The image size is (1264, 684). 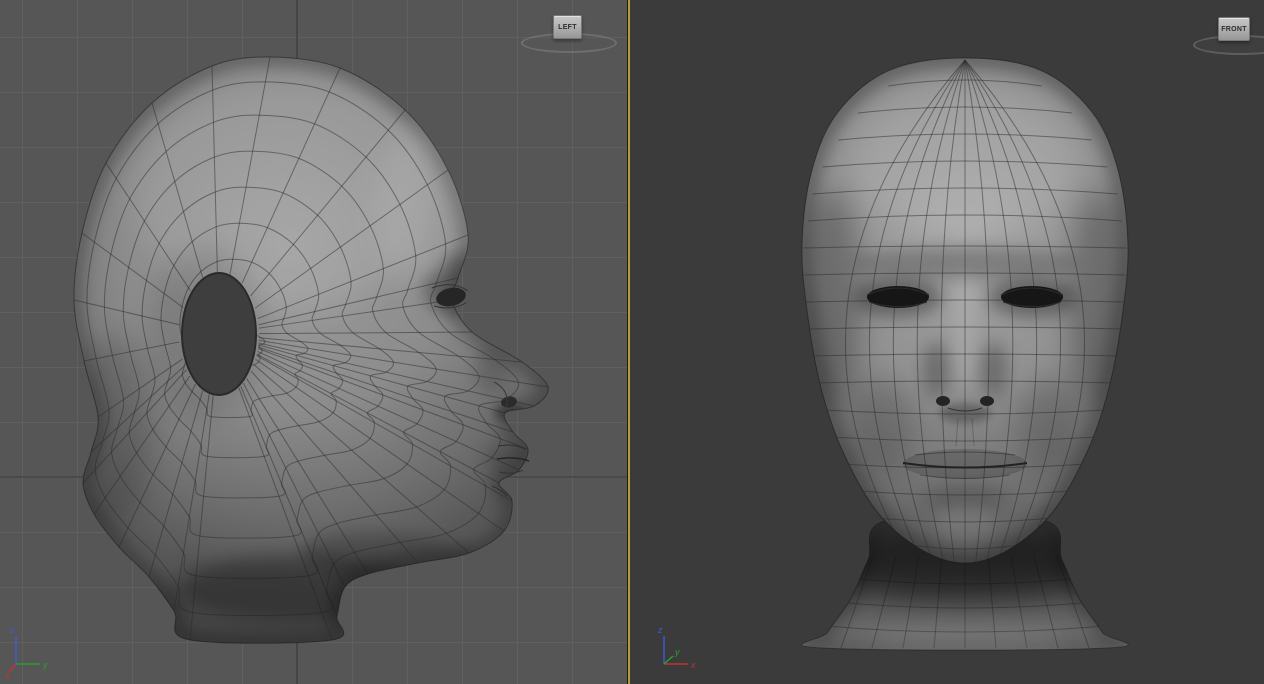 What do you see at coordinates (943, 401) in the screenshot?
I see `left-nostril` at bounding box center [943, 401].